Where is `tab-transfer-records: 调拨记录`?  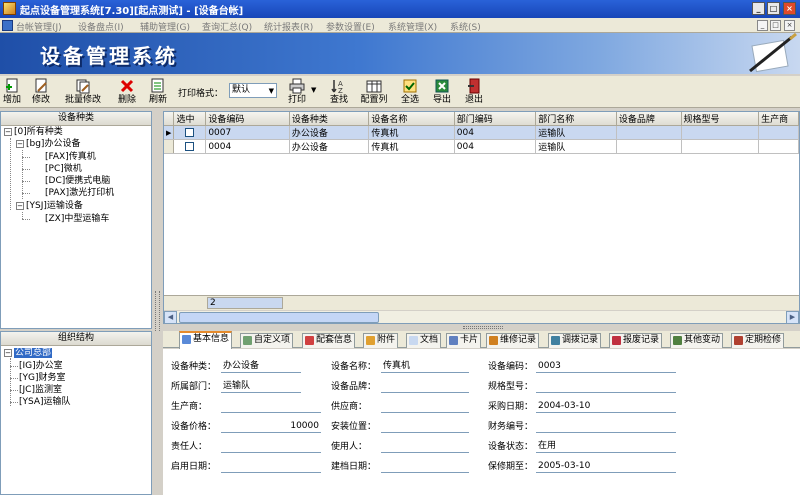 tab-transfer-records: 调拨记录 is located at coordinates (575, 340).